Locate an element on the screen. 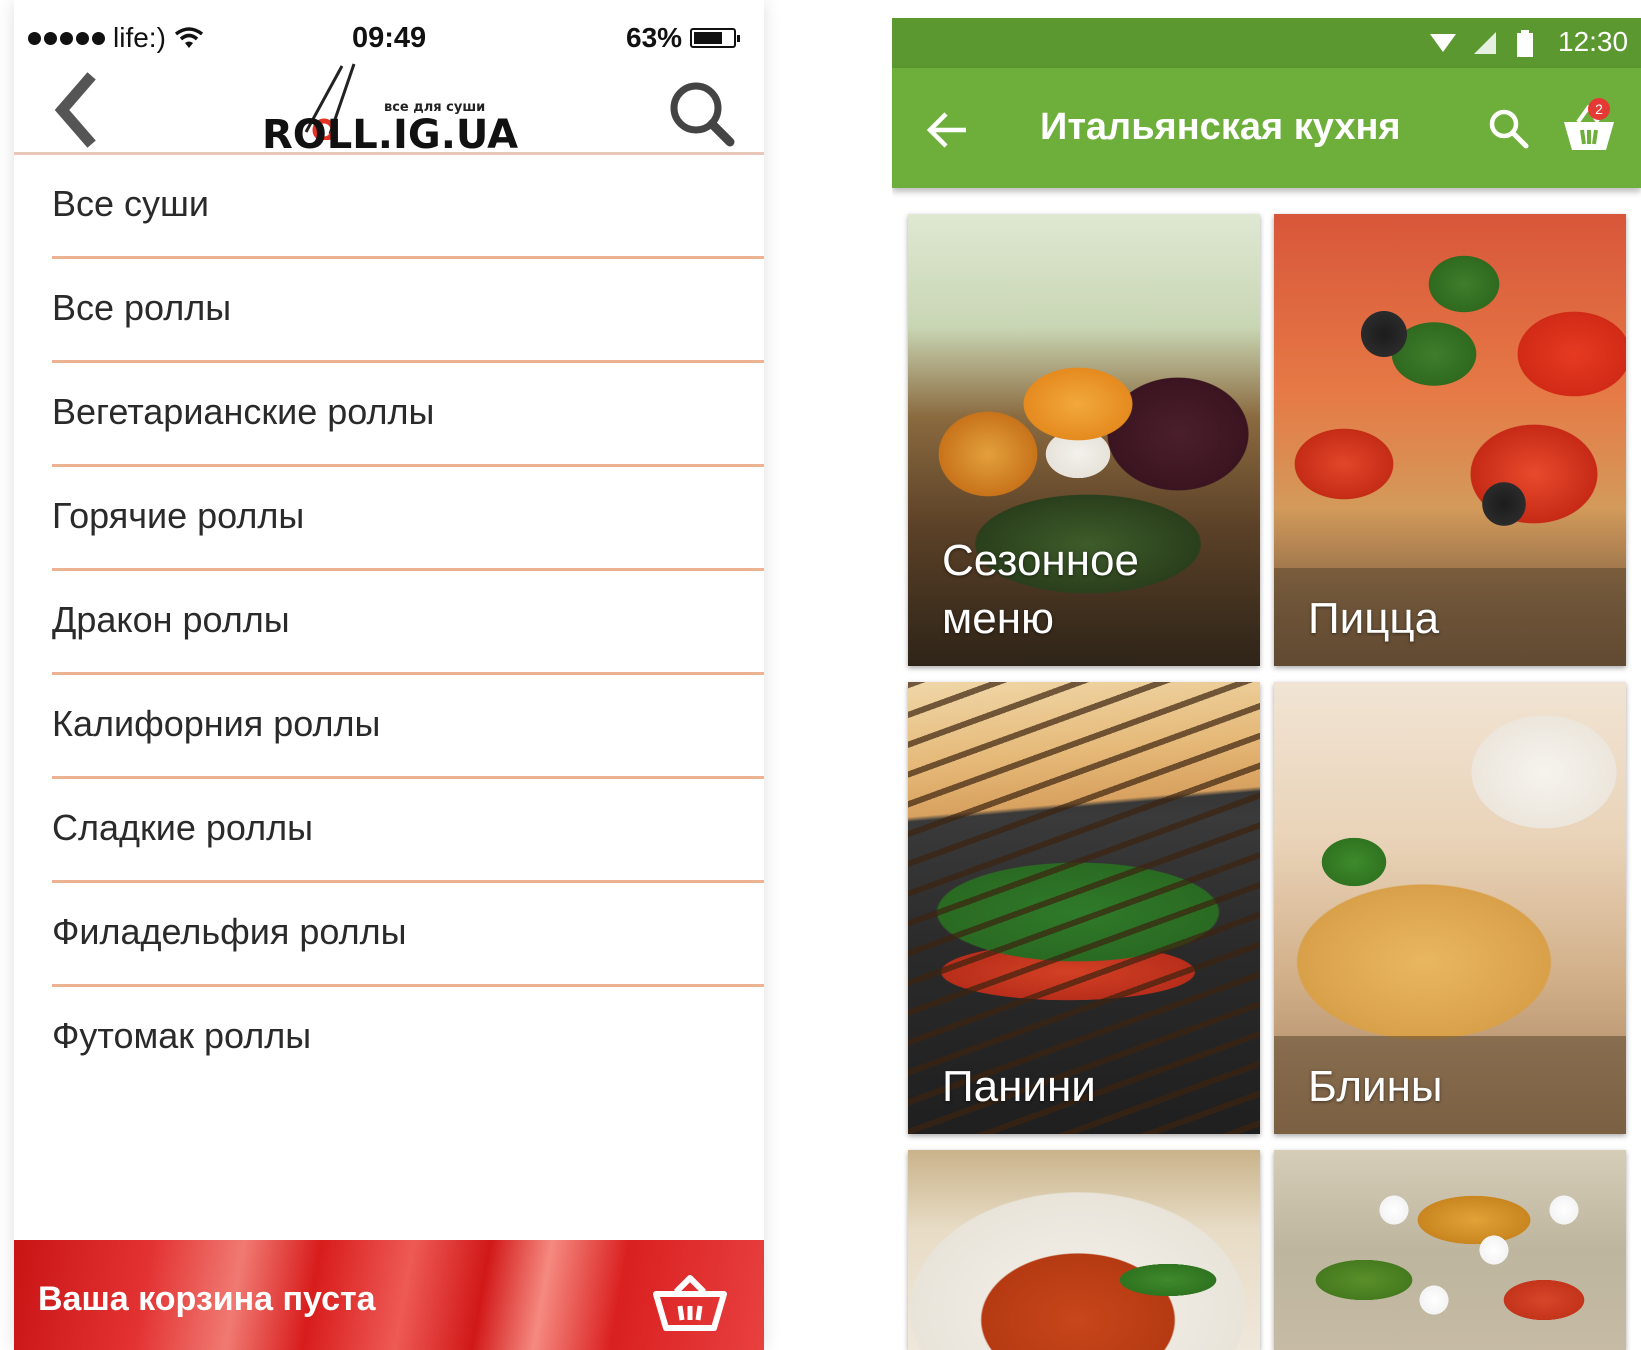 This screenshot has height=1350, width=1641. category-item: Калифорния роллы is located at coordinates (389, 727).